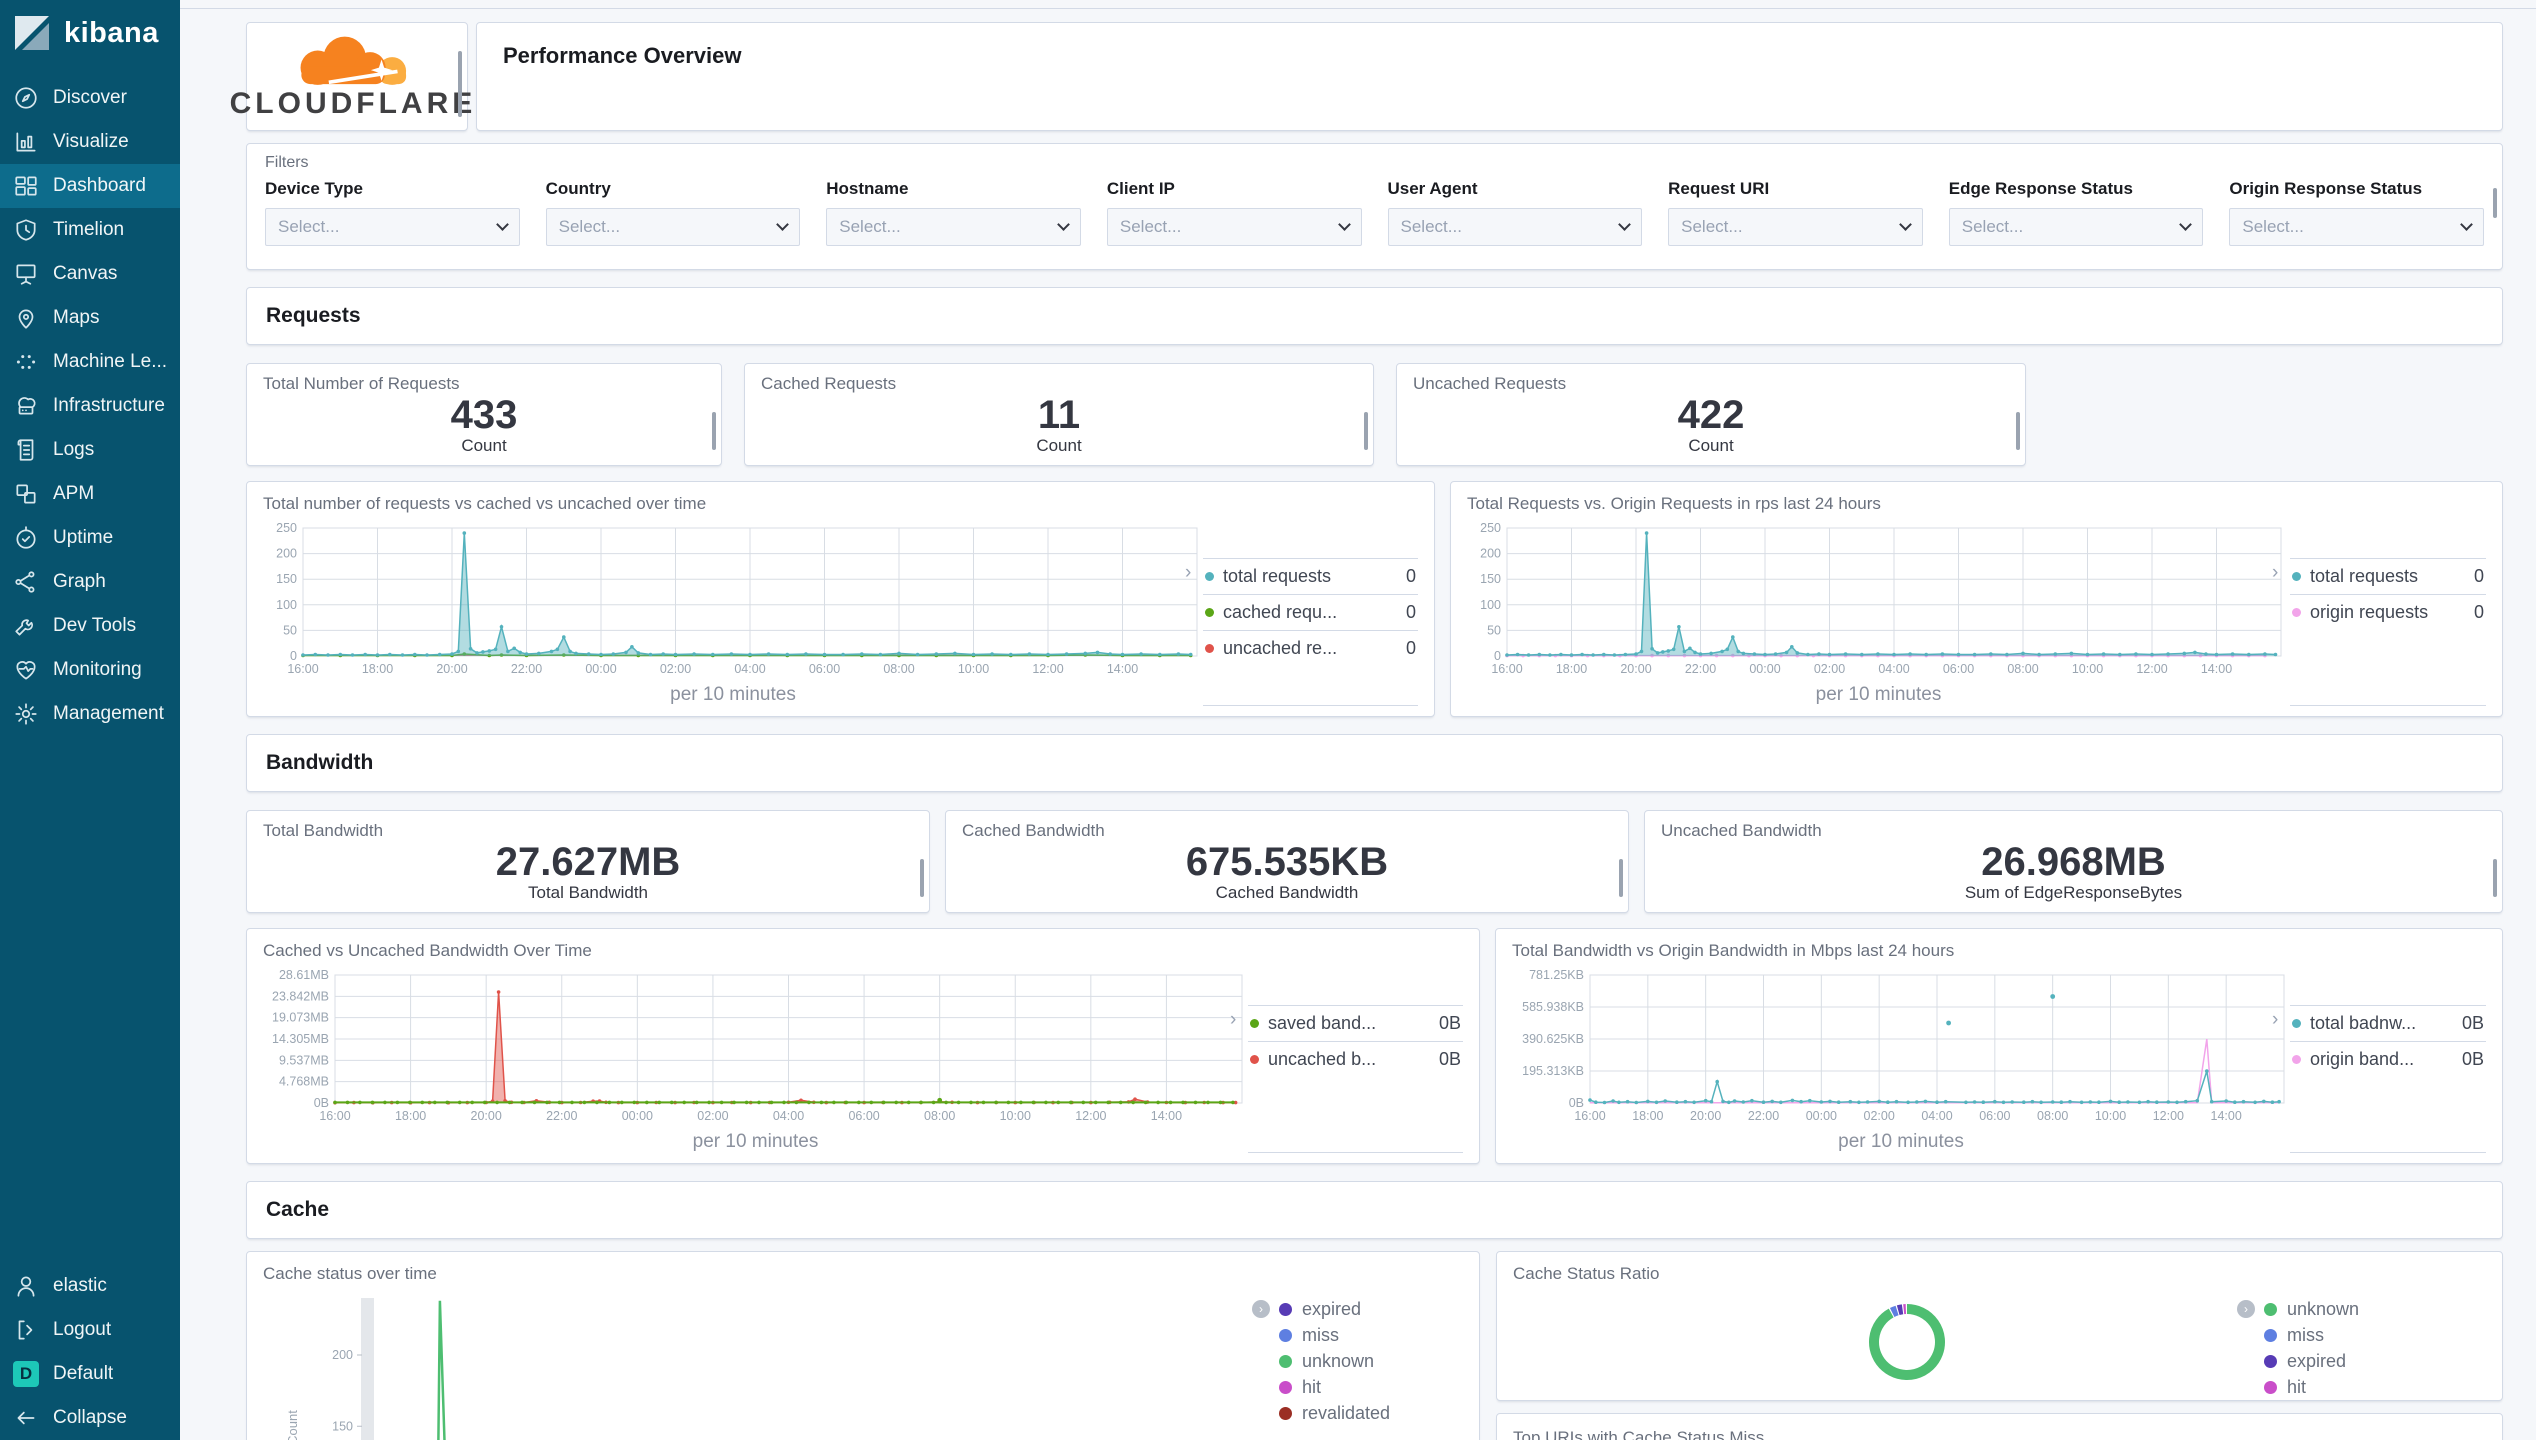 This screenshot has width=2536, height=1440. I want to click on chart-legend: › saved band... 0B uncached b... 0B, so click(1346, 1079).